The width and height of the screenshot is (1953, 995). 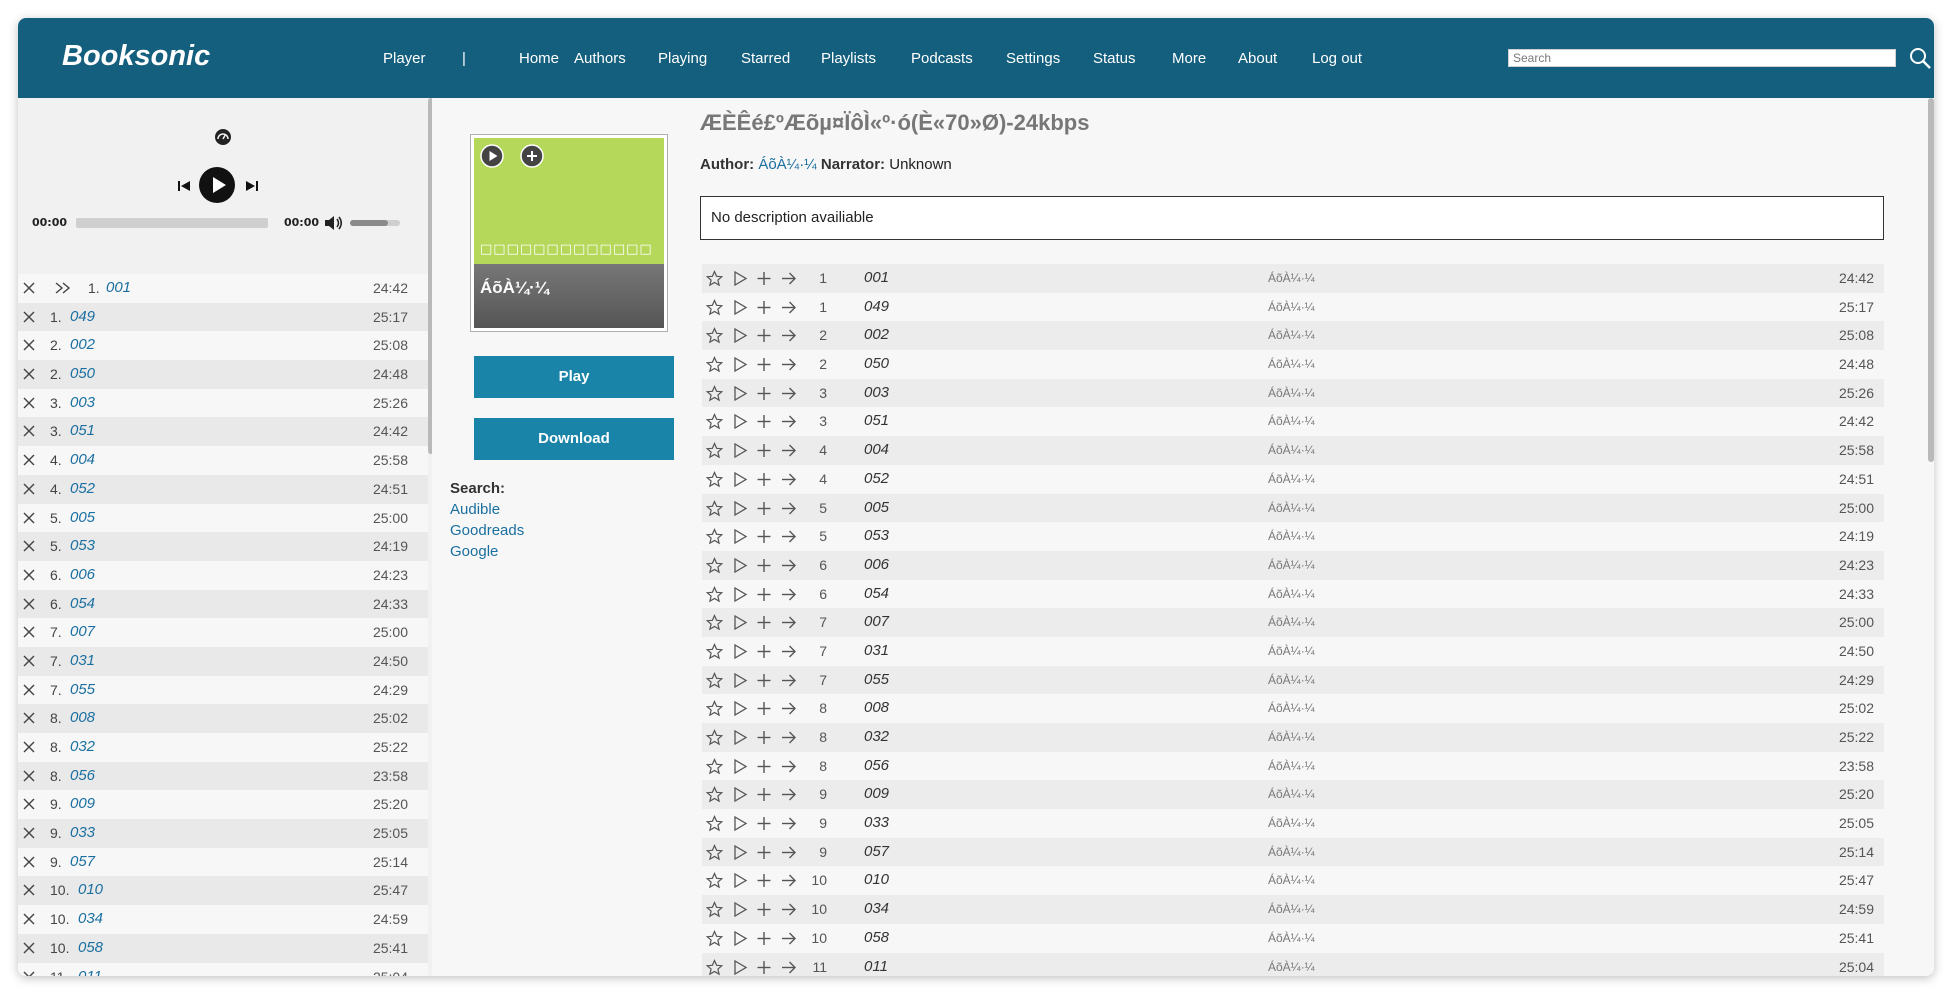 What do you see at coordinates (82, 861) in the screenshot?
I see `queue-track-title: 057` at bounding box center [82, 861].